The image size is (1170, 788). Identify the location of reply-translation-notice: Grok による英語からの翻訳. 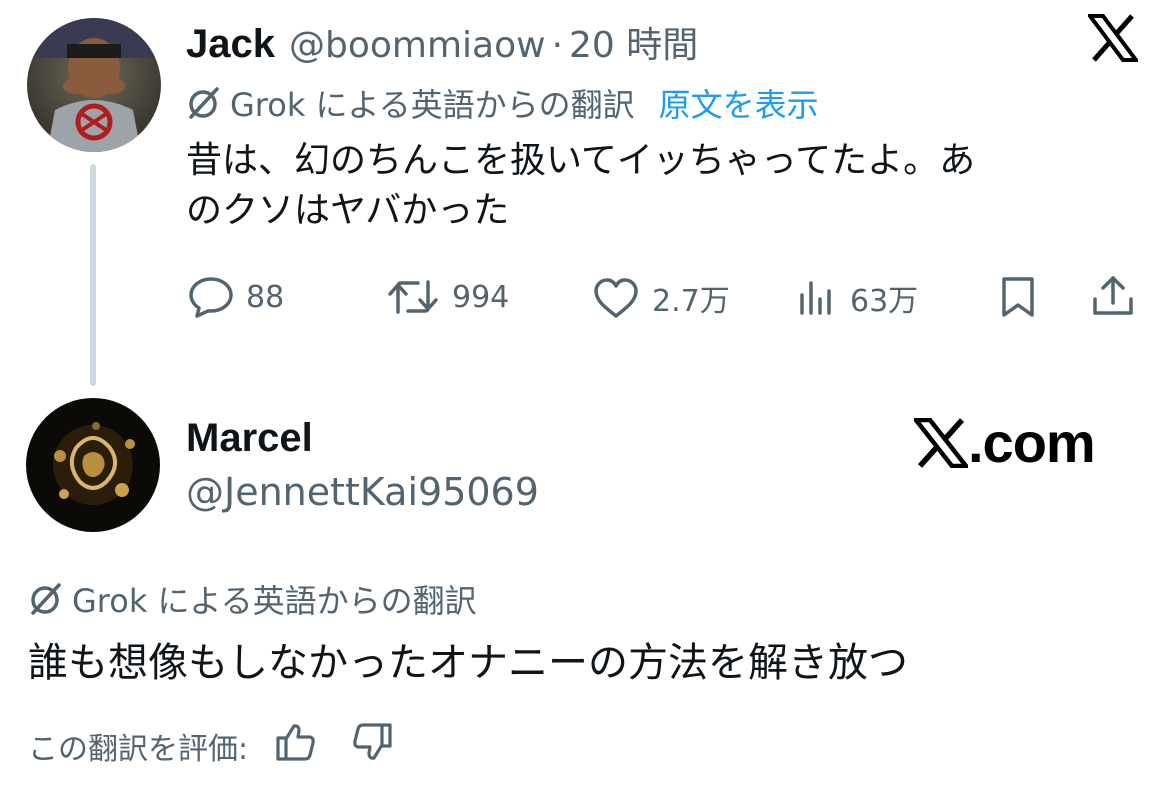
(252, 599).